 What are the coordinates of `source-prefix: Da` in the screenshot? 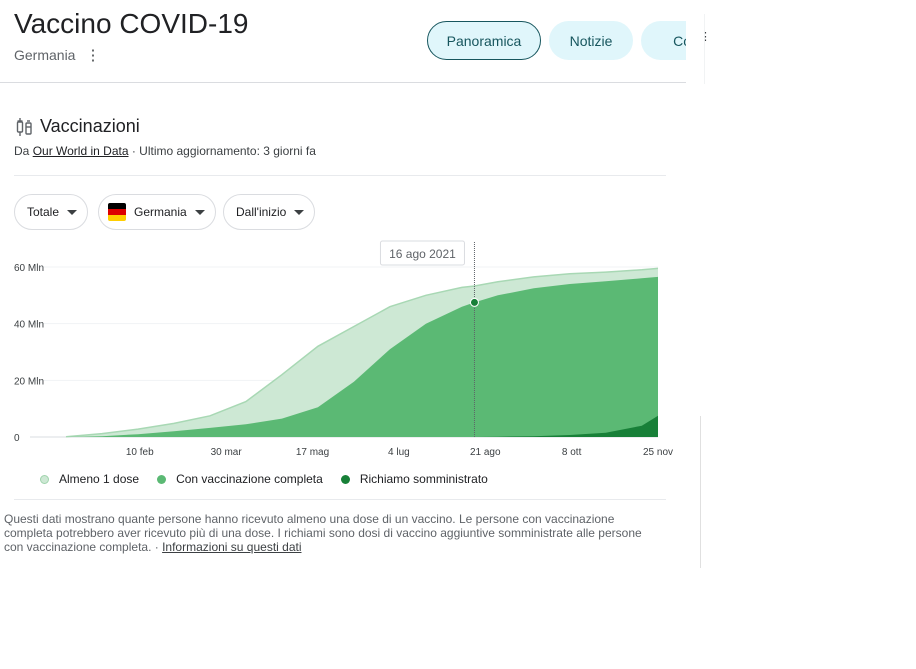 It's located at (22, 151).